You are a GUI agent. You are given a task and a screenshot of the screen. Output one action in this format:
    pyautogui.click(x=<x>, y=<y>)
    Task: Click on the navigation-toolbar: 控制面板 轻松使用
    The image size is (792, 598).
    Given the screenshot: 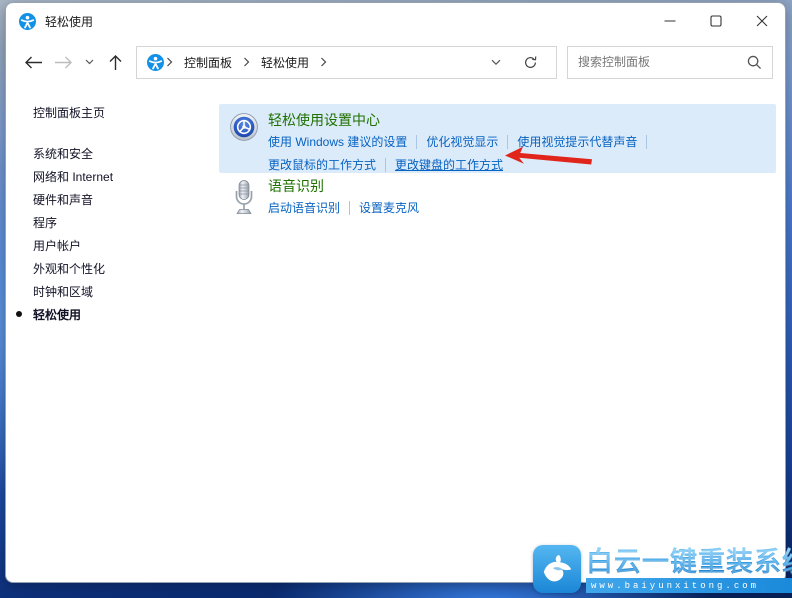 What is the action you would take?
    pyautogui.click(x=395, y=62)
    